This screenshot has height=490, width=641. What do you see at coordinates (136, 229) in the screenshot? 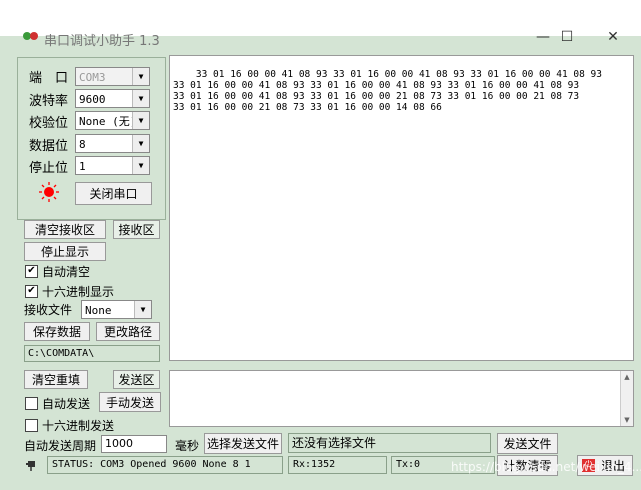
I see `receive-area-label: 接收区` at bounding box center [136, 229].